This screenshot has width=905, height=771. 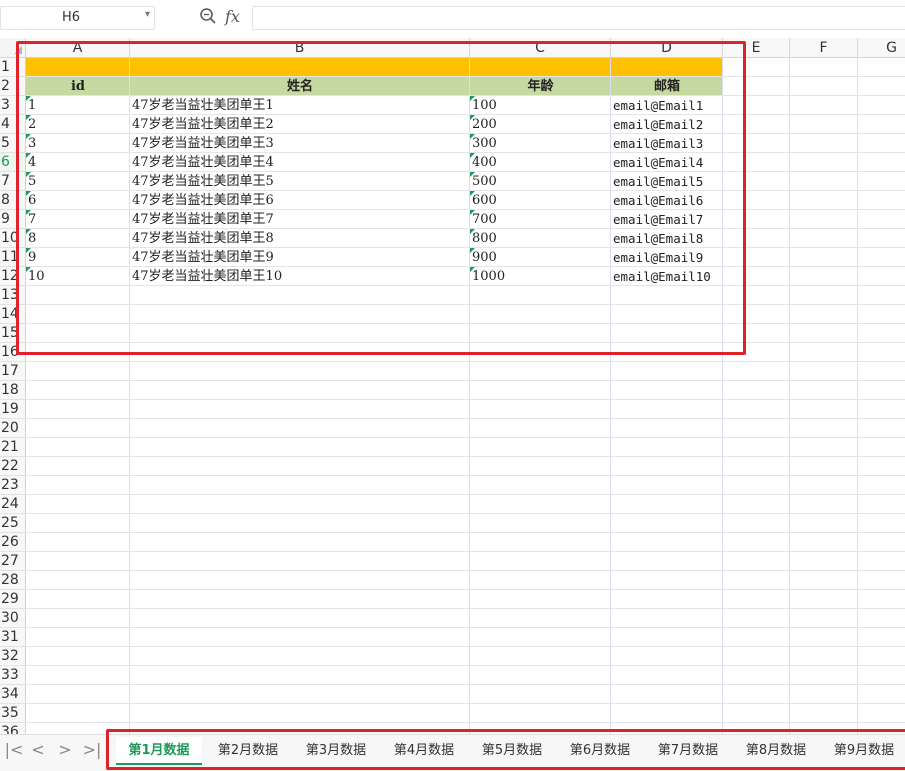 I want to click on sheet-tab-8: 第8月数据, so click(x=776, y=751).